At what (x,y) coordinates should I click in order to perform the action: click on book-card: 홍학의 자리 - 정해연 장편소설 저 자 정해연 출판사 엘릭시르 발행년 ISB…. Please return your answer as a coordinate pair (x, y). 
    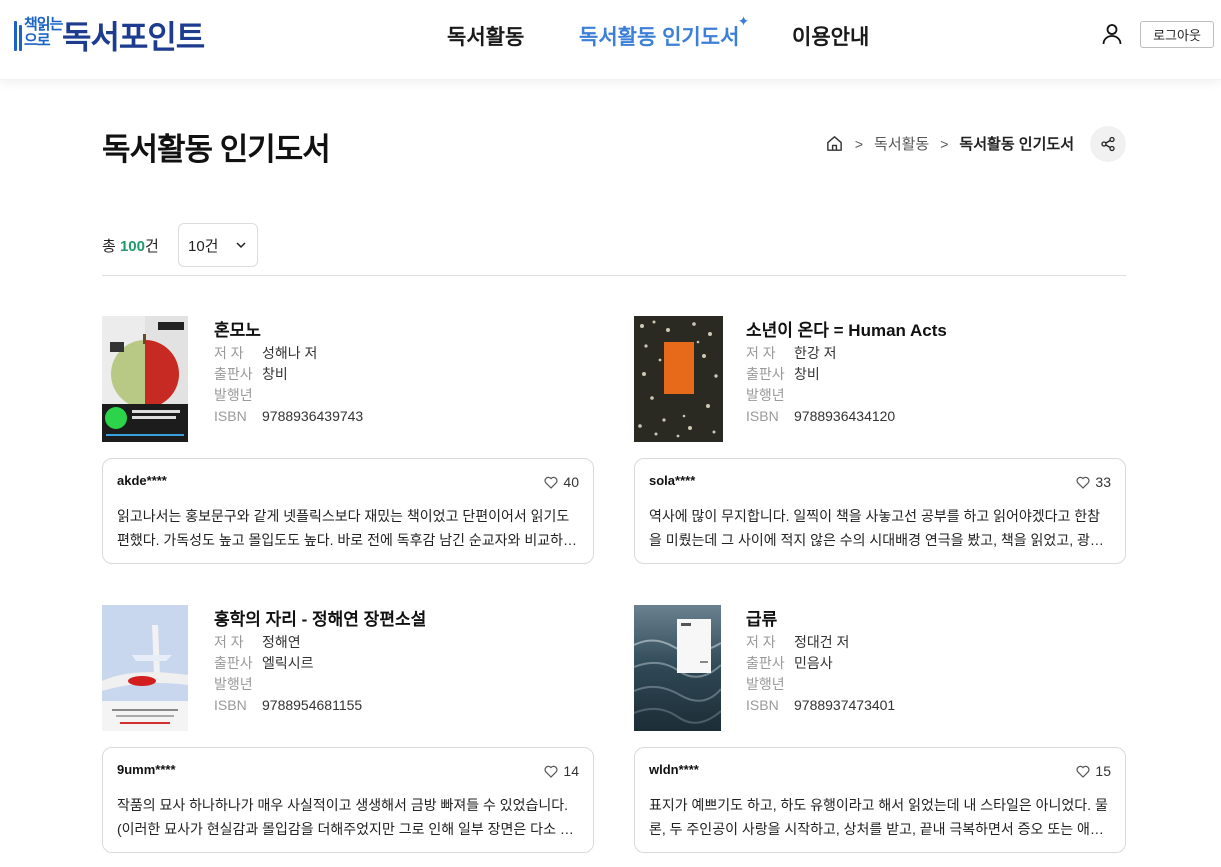
    Looking at the image, I should click on (348, 729).